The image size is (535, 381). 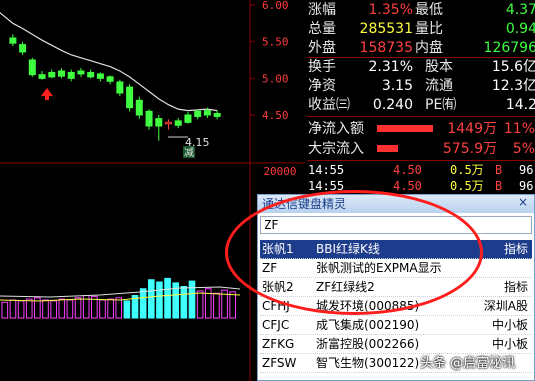 I want to click on quote-label: 总量, so click(x=322, y=29).